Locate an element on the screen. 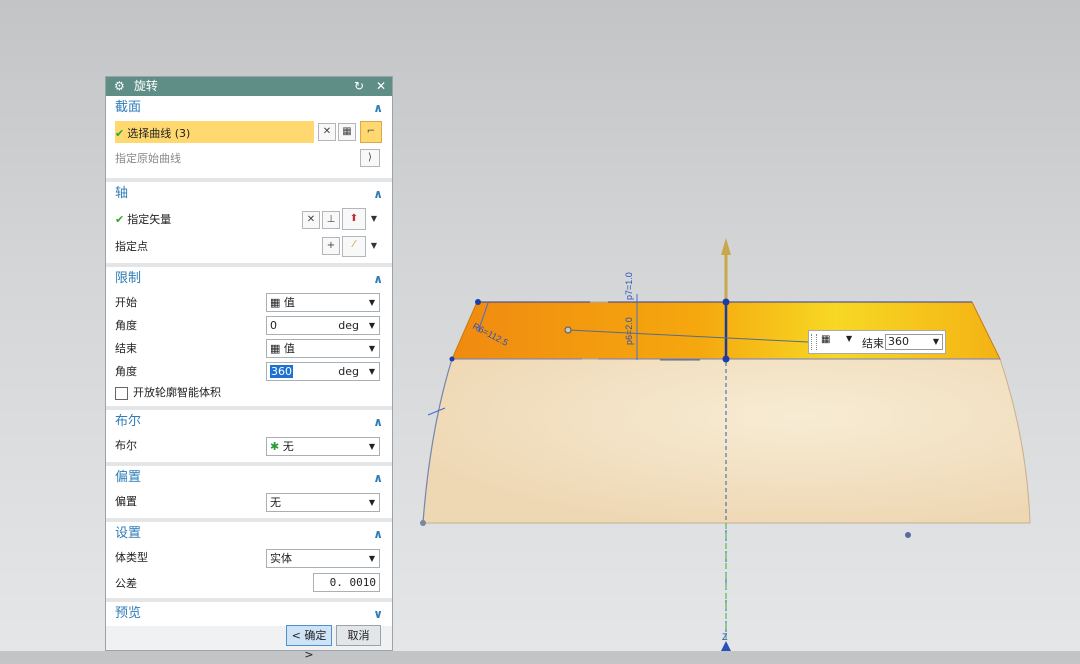 The image size is (1080, 664). origin-curve-icon: ⟩ is located at coordinates (370, 158).